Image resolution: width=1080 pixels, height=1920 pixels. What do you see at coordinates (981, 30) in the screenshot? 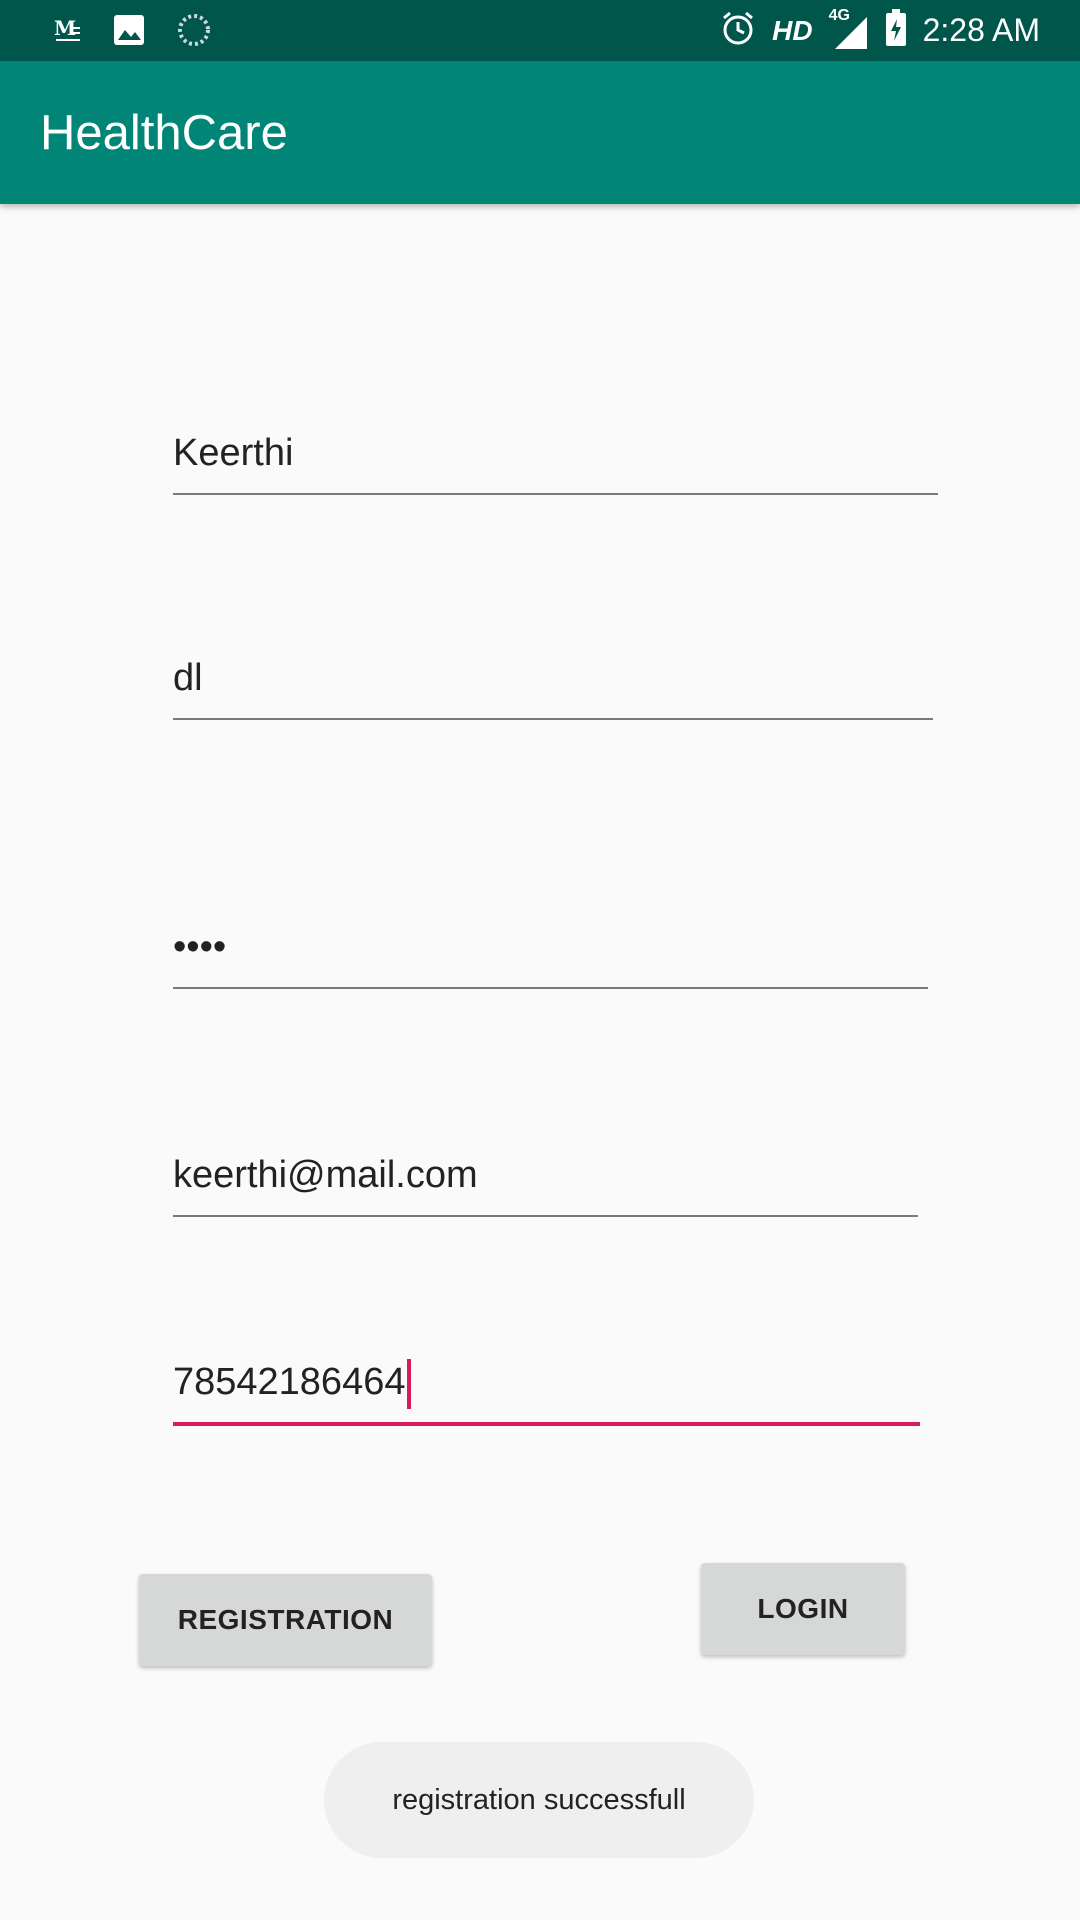
I see `status-time: 2:28 AM` at bounding box center [981, 30].